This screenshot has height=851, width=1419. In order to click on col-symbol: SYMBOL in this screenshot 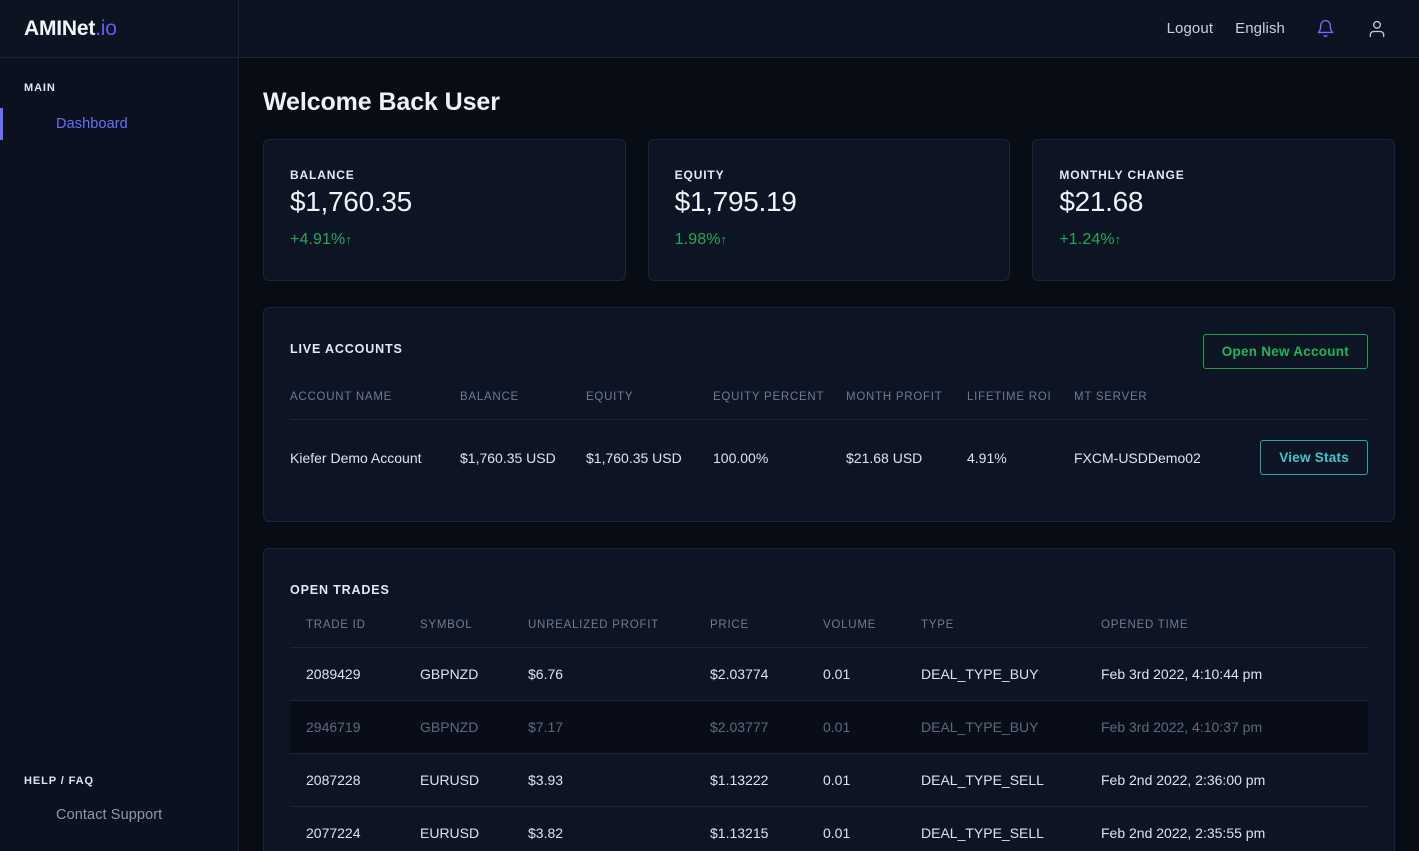, I will do `click(446, 625)`.